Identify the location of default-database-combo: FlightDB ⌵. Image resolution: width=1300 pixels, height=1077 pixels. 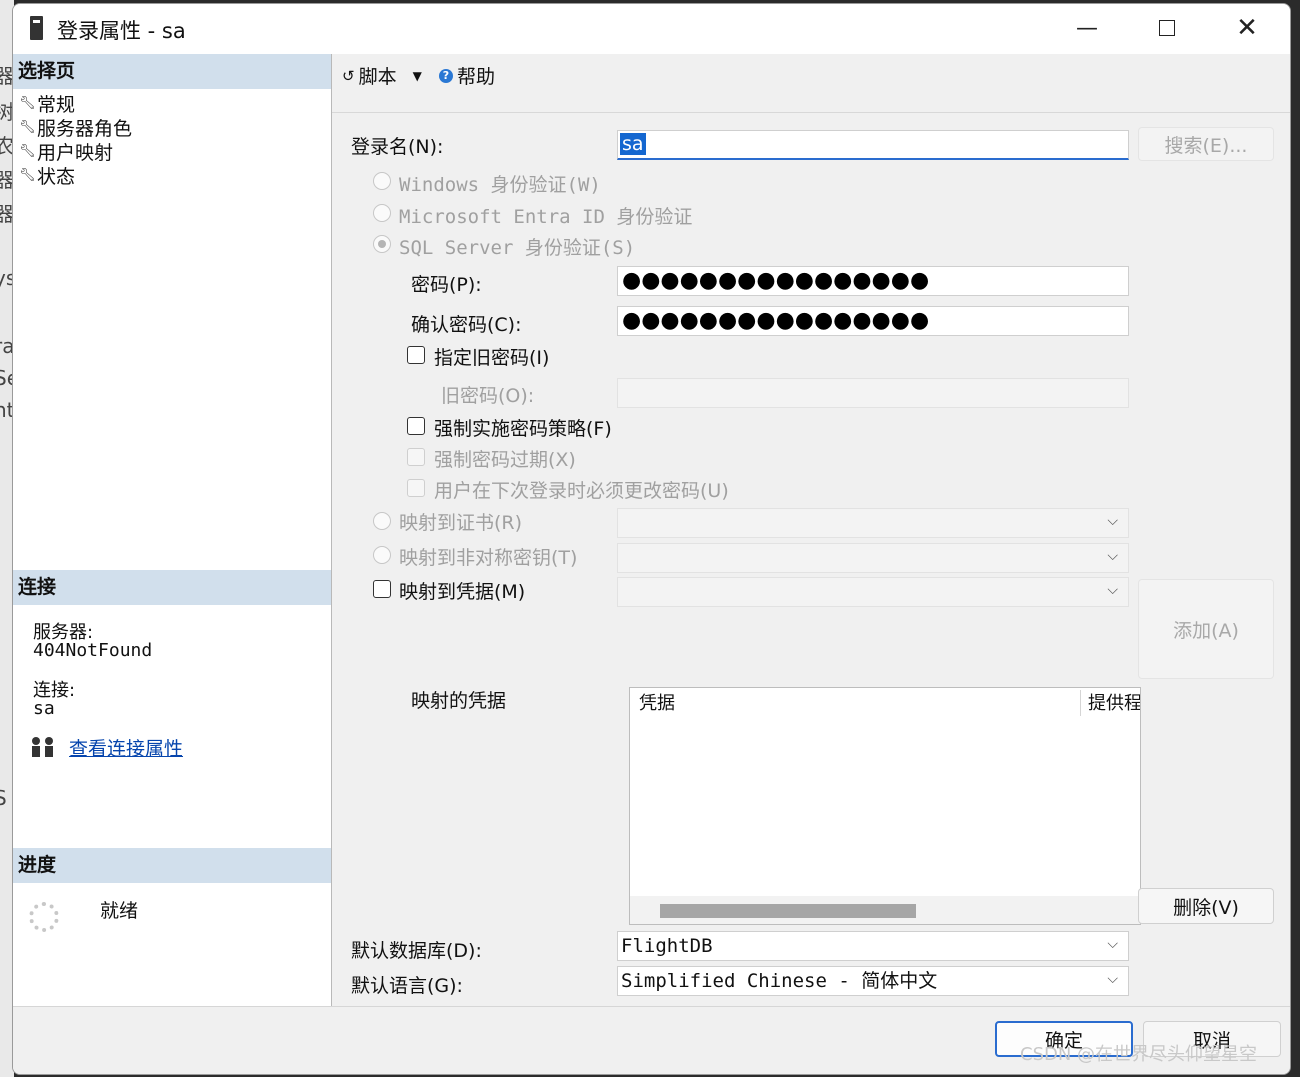
(873, 946).